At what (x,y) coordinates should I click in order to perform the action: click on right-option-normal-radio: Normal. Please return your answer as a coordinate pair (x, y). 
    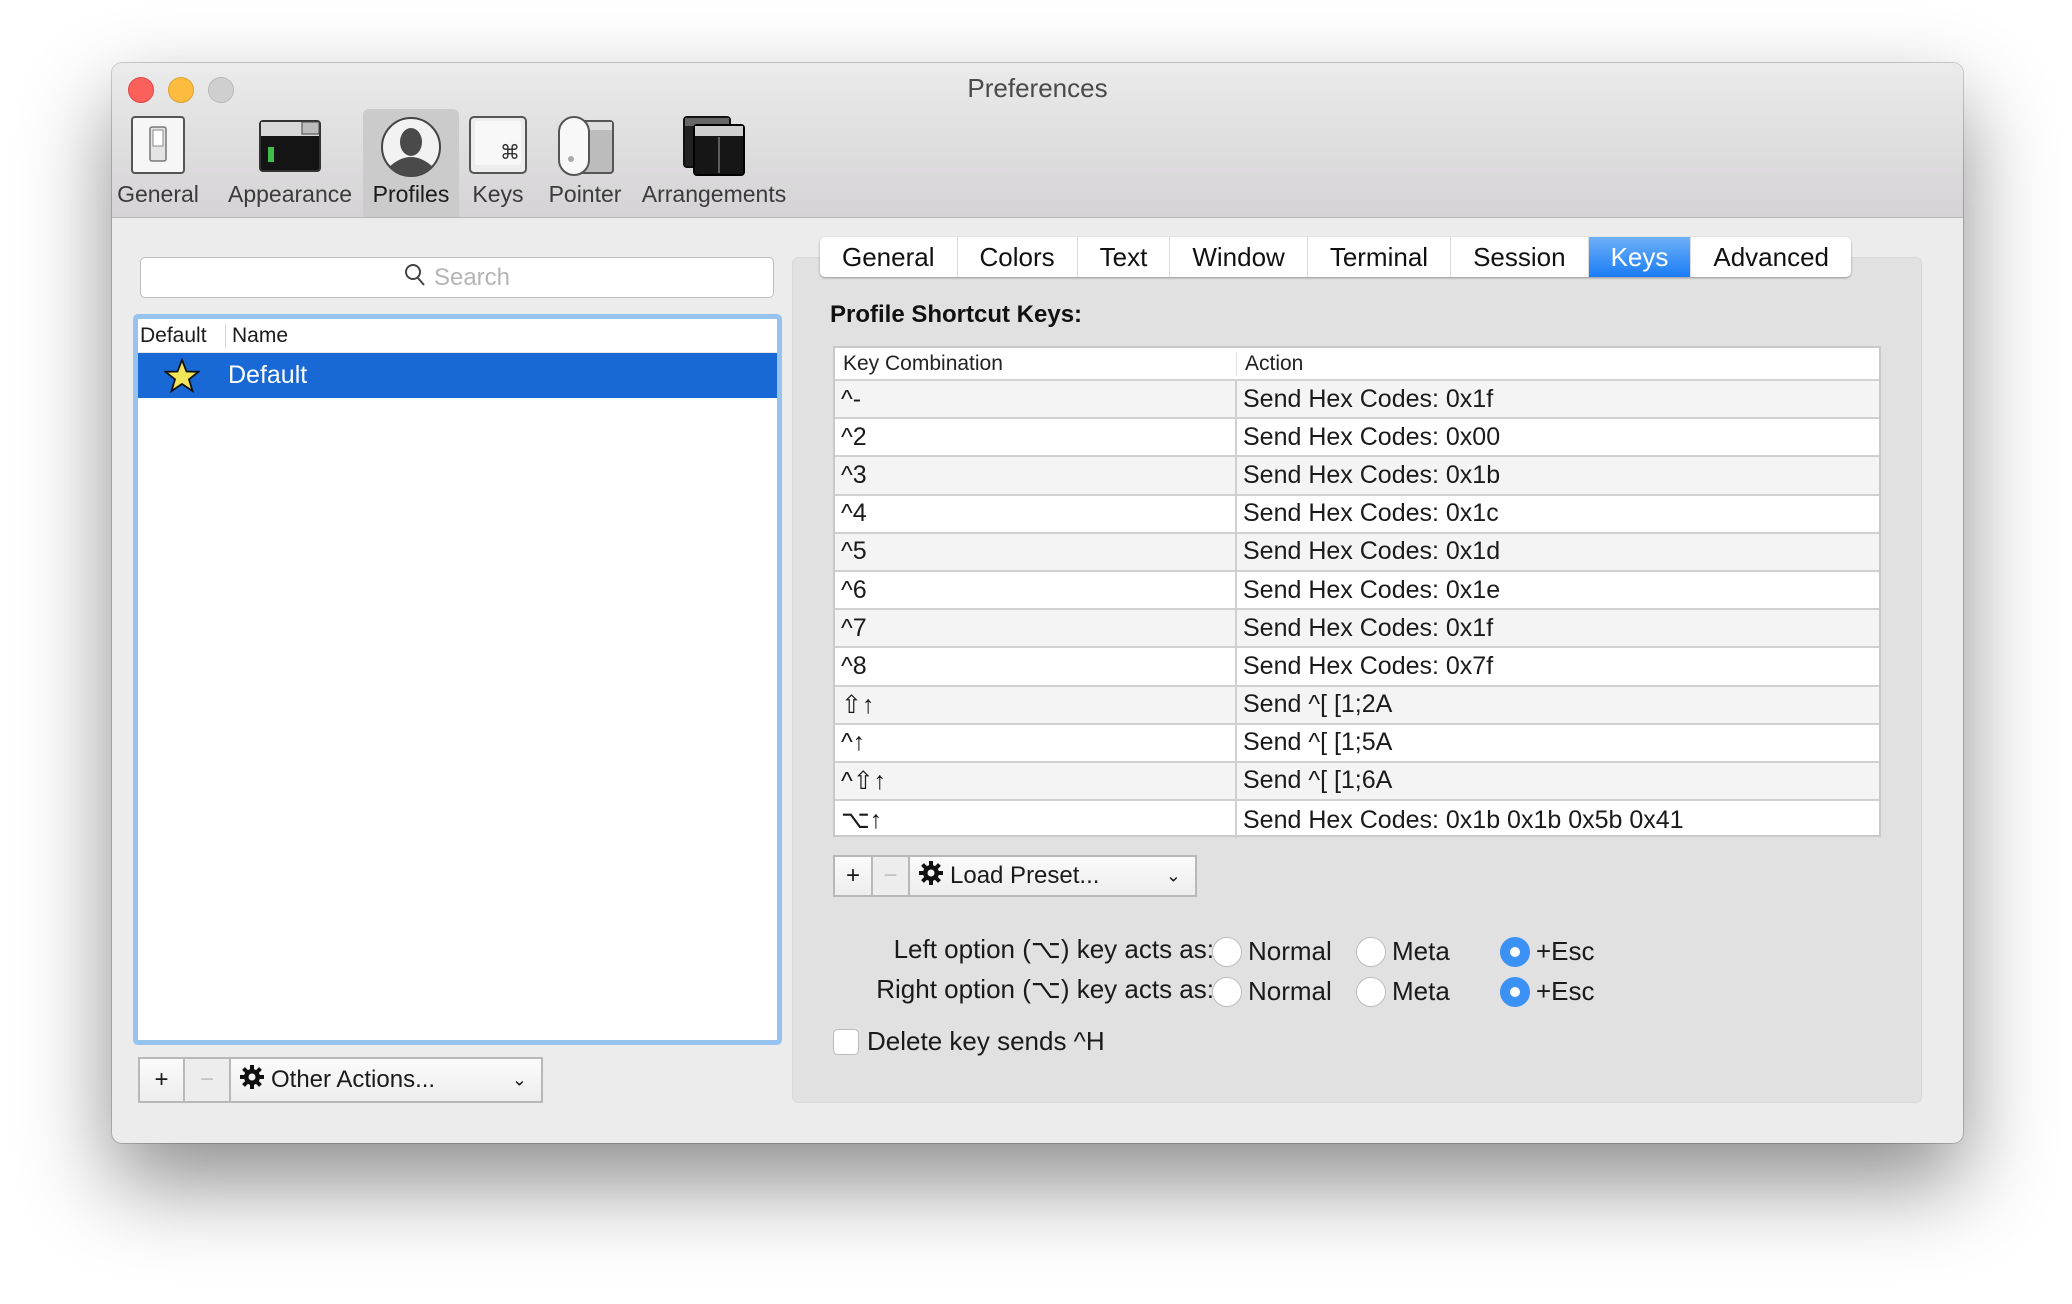
    Looking at the image, I should click on (1272, 991).